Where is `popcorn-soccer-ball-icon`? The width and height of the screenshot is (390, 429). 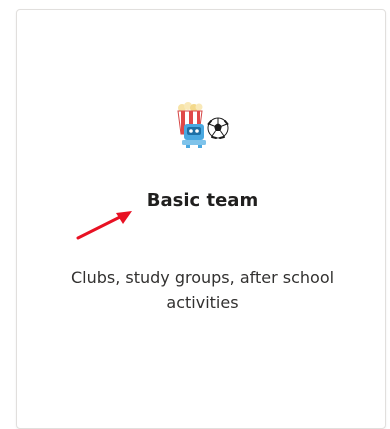 popcorn-soccer-ball-icon is located at coordinates (203, 125).